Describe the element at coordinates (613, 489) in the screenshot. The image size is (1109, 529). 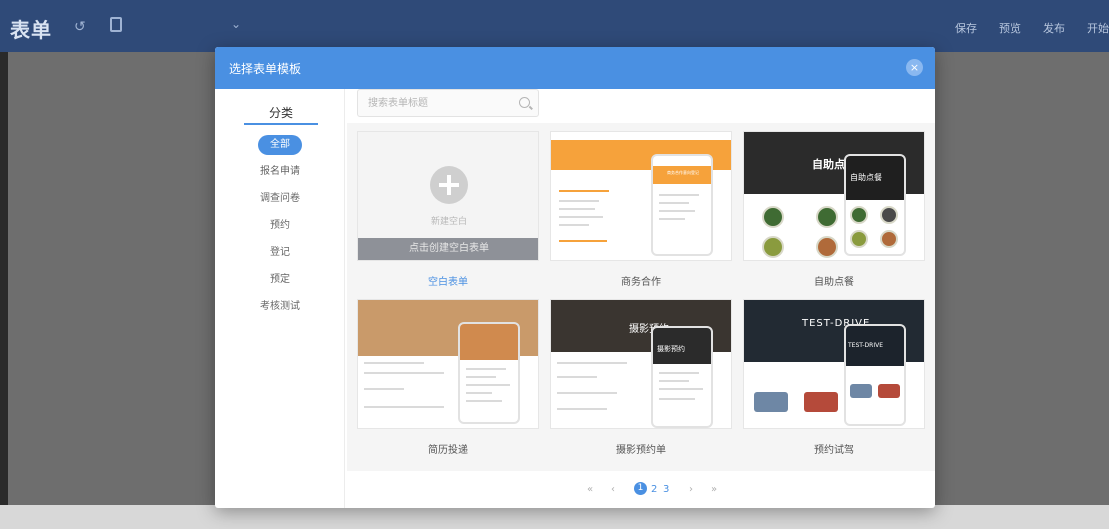
I see `prev-page-button: ‹` at that location.